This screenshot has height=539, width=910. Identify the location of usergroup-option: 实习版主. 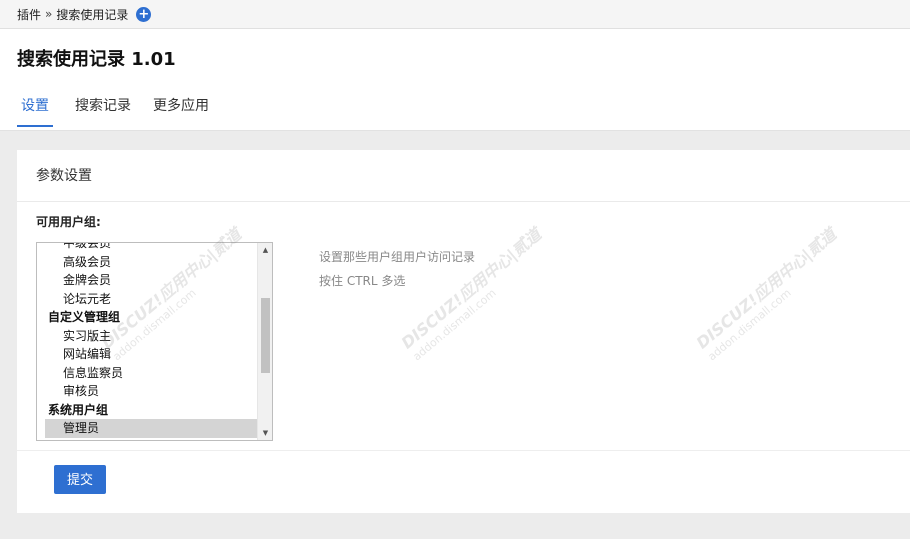
(147, 336).